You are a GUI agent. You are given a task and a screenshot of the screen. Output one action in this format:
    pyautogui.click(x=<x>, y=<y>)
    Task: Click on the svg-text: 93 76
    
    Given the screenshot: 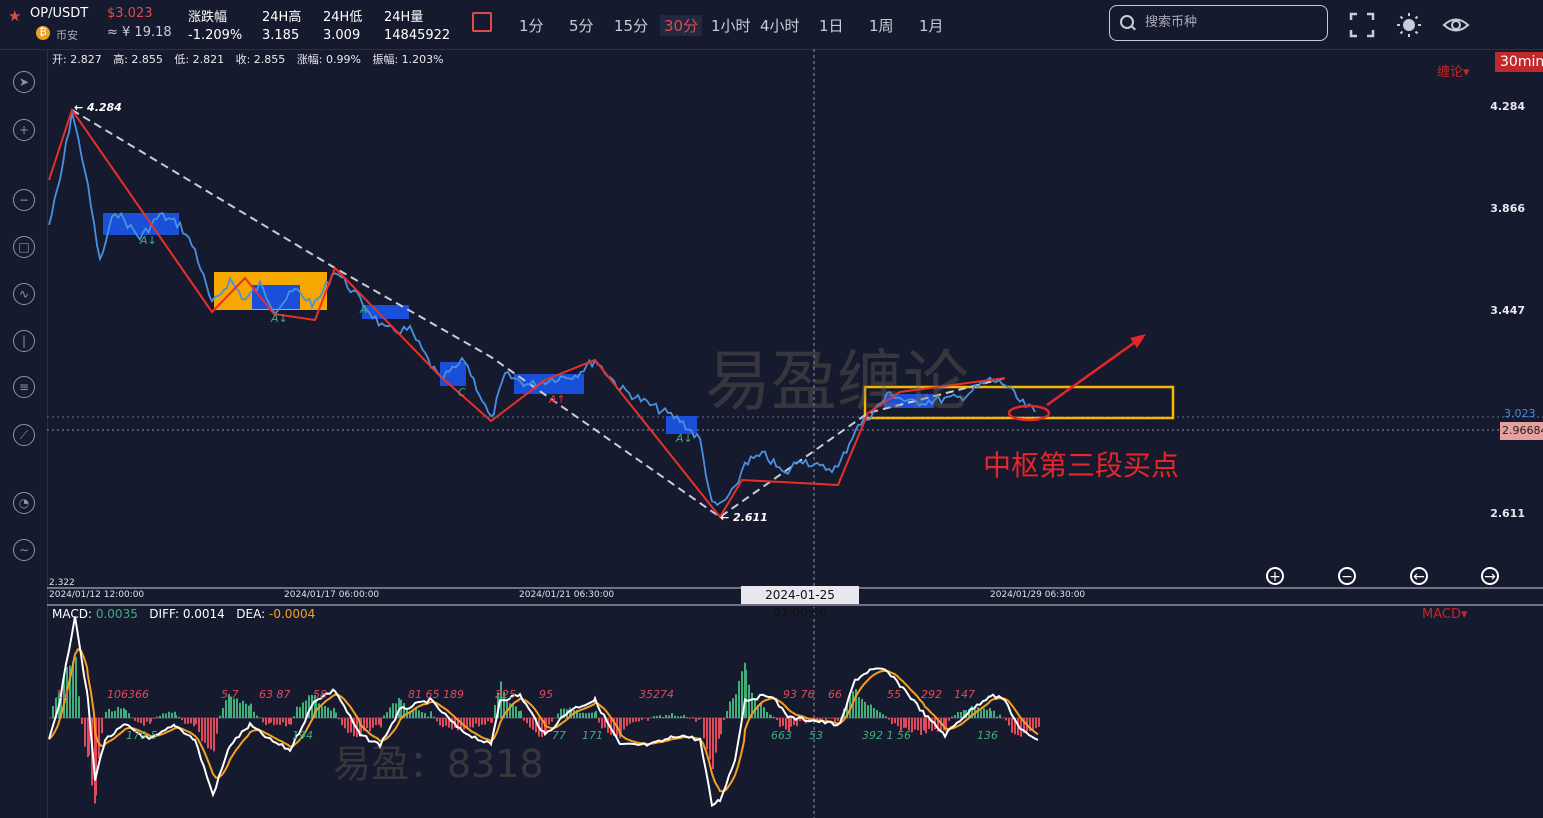 What is the action you would take?
    pyautogui.click(x=799, y=694)
    